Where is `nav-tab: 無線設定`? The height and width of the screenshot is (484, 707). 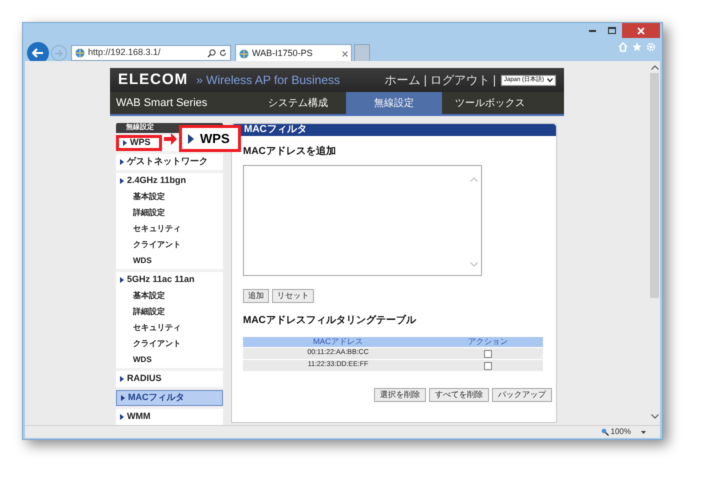
nav-tab: 無線設定 is located at coordinates (394, 103).